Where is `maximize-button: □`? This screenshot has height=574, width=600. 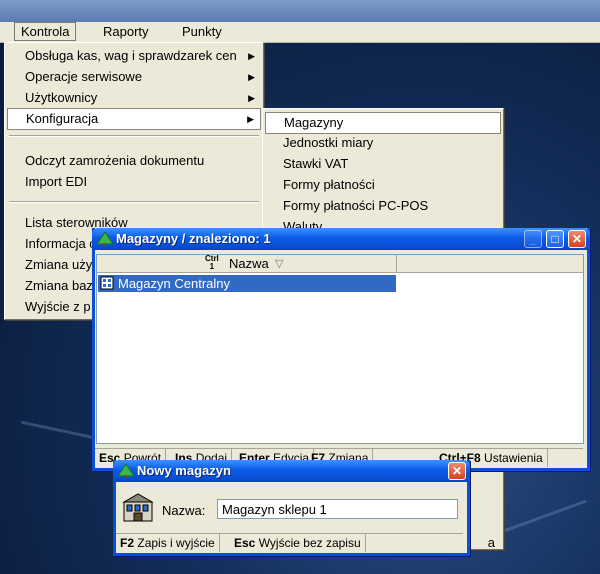
maximize-button: □ is located at coordinates (555, 239).